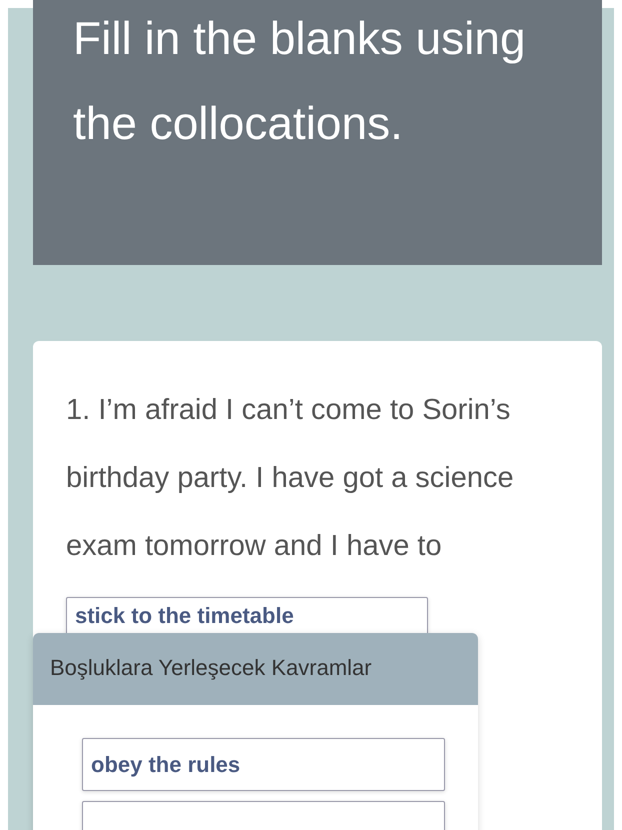 The width and height of the screenshot is (622, 830). I want to click on page-title: Fill in the blanks using the collocations., so click(300, 81).